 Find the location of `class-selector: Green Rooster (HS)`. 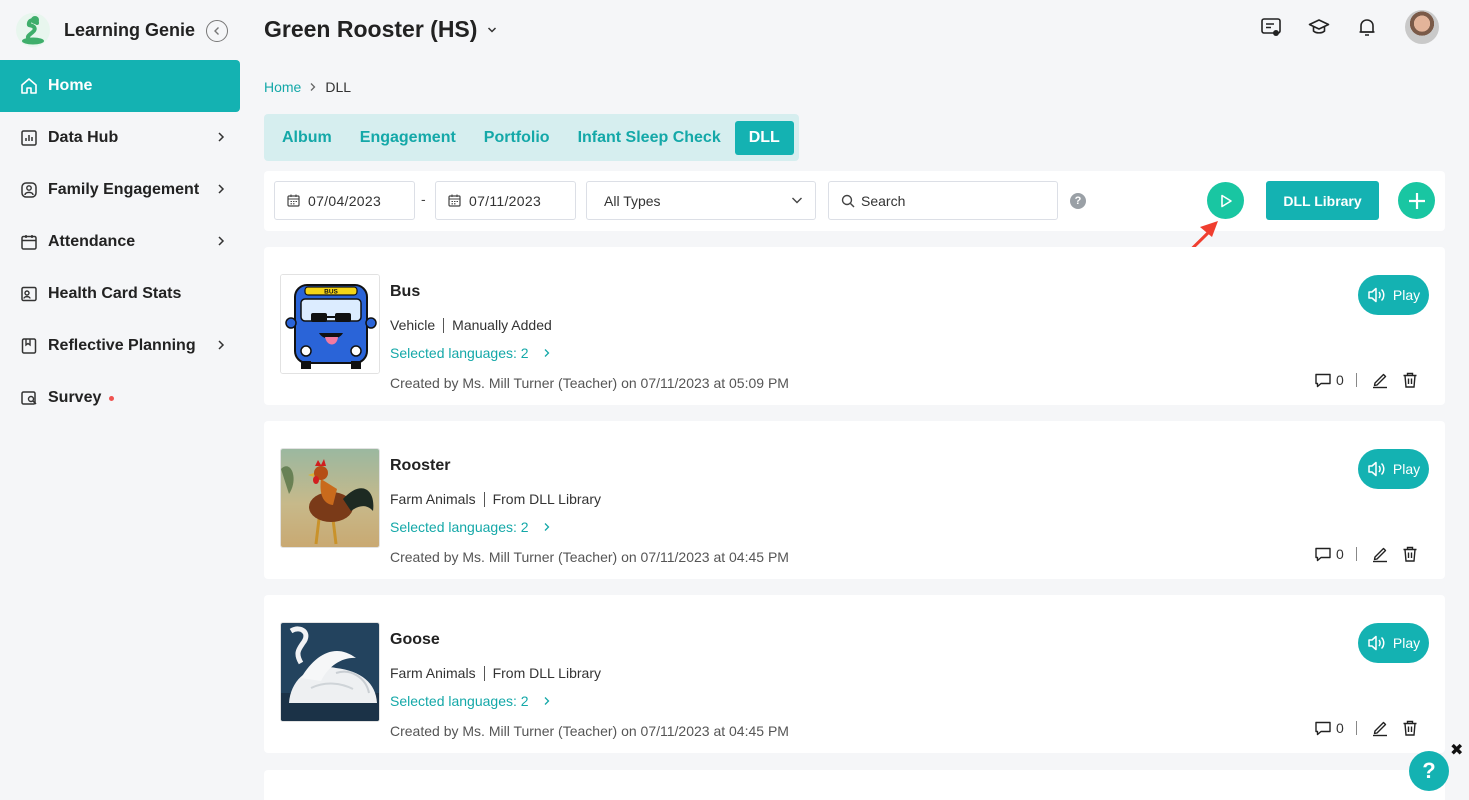

class-selector: Green Rooster (HS) is located at coordinates (380, 29).